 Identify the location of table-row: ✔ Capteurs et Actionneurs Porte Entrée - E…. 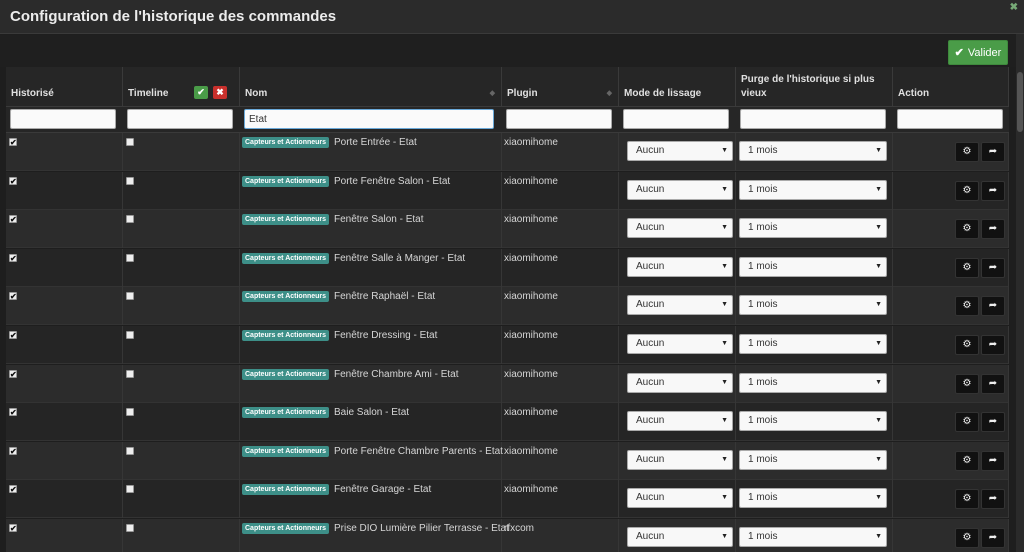
(507, 152).